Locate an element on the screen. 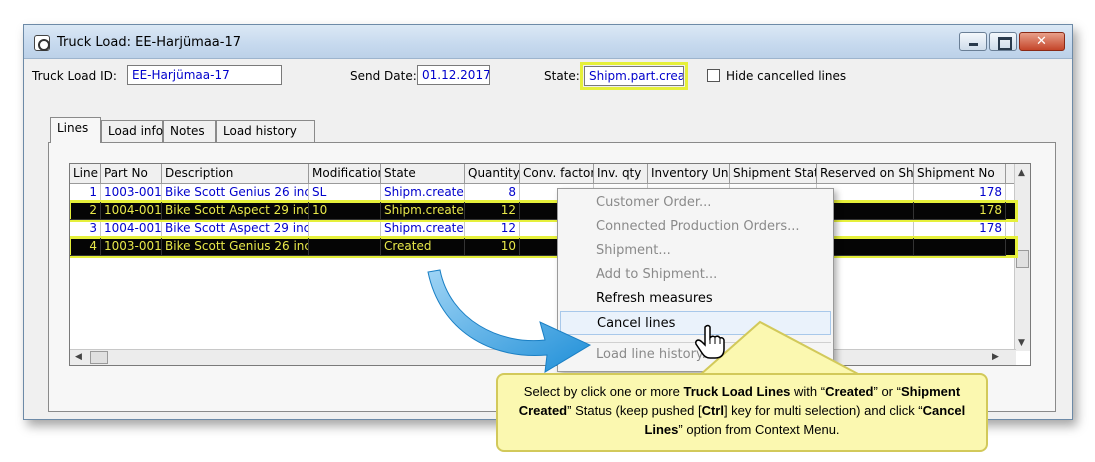  send-date-label: Send Date: is located at coordinates (383, 76).